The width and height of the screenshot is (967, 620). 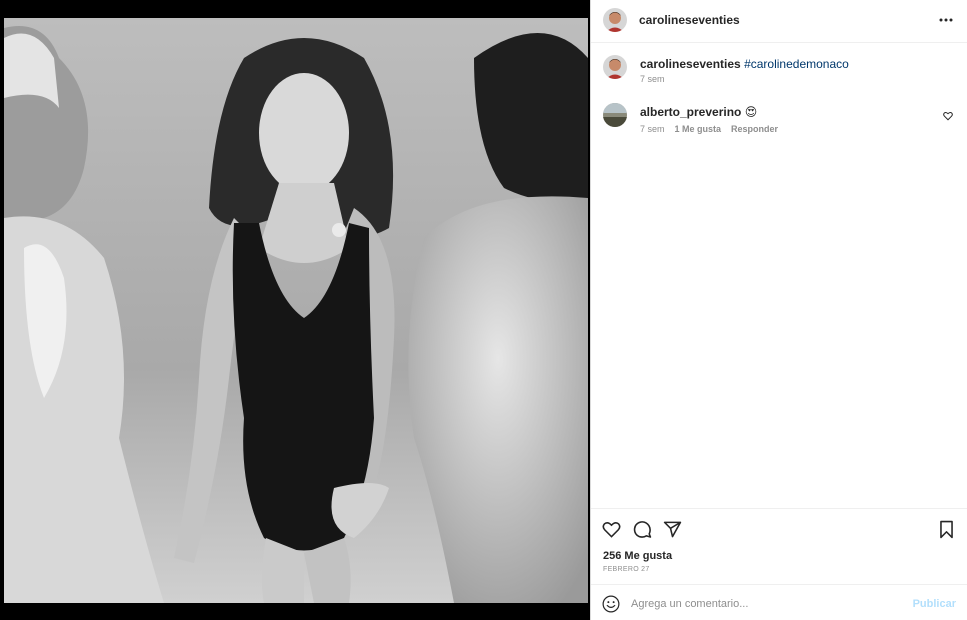 What do you see at coordinates (689, 20) in the screenshot?
I see `post-author-username: carolineseventies` at bounding box center [689, 20].